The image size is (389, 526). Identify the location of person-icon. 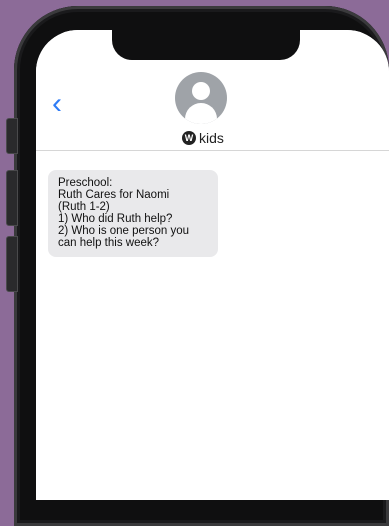
(201, 91).